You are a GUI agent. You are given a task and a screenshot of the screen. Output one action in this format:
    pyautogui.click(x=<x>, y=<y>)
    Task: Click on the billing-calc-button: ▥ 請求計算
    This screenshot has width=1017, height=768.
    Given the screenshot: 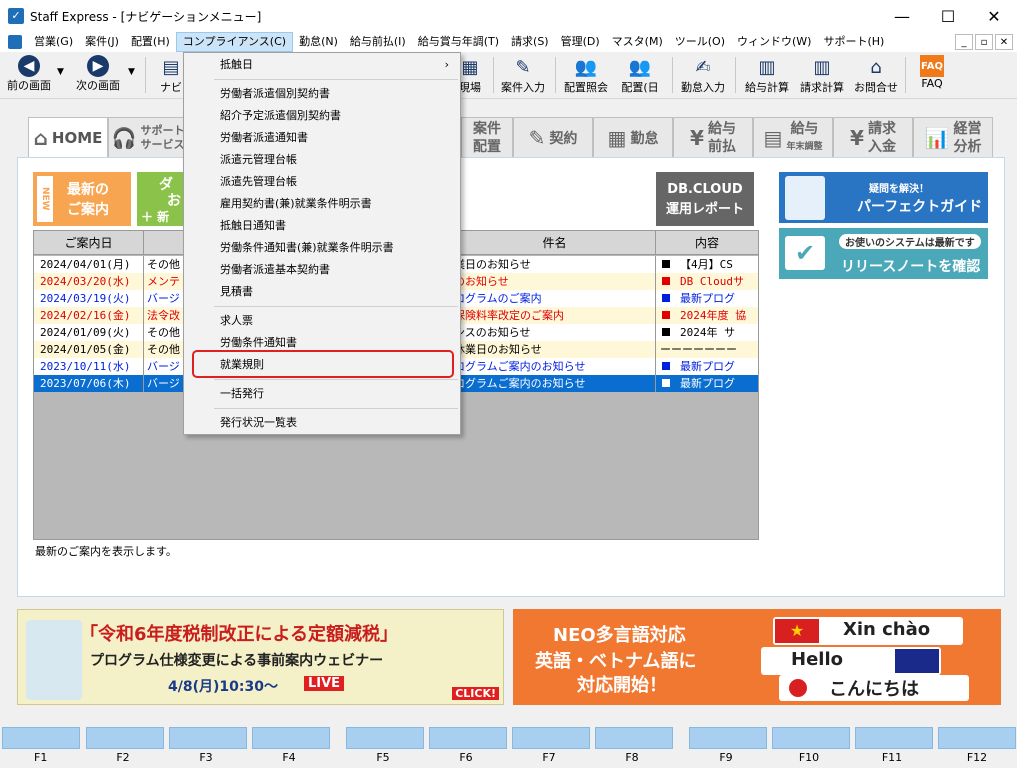 What is the action you would take?
    pyautogui.click(x=822, y=76)
    